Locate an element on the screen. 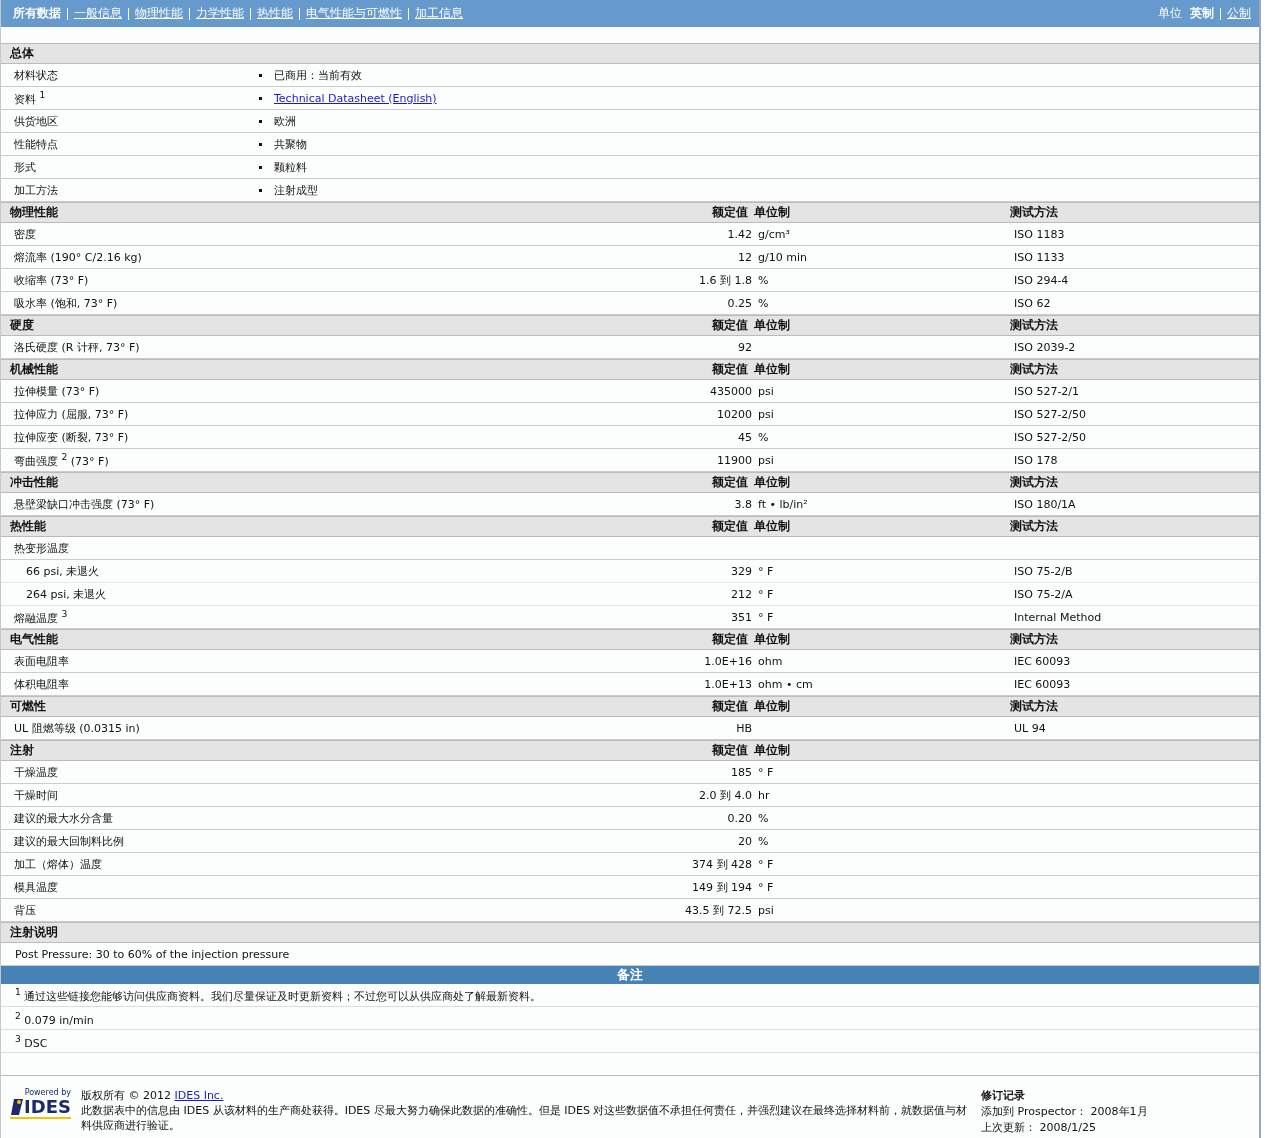 The width and height of the screenshot is (1265, 1138). footnote-text: $^{3}$ DSC is located at coordinates (31, 1041).